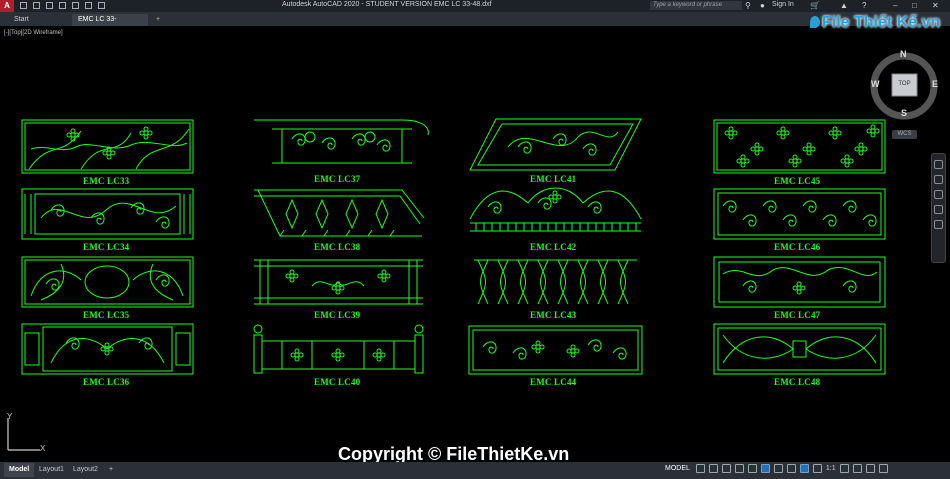 This screenshot has width=950, height=479. Describe the element at coordinates (831, 468) in the screenshot. I see `annotation-scale: 1:1` at that location.